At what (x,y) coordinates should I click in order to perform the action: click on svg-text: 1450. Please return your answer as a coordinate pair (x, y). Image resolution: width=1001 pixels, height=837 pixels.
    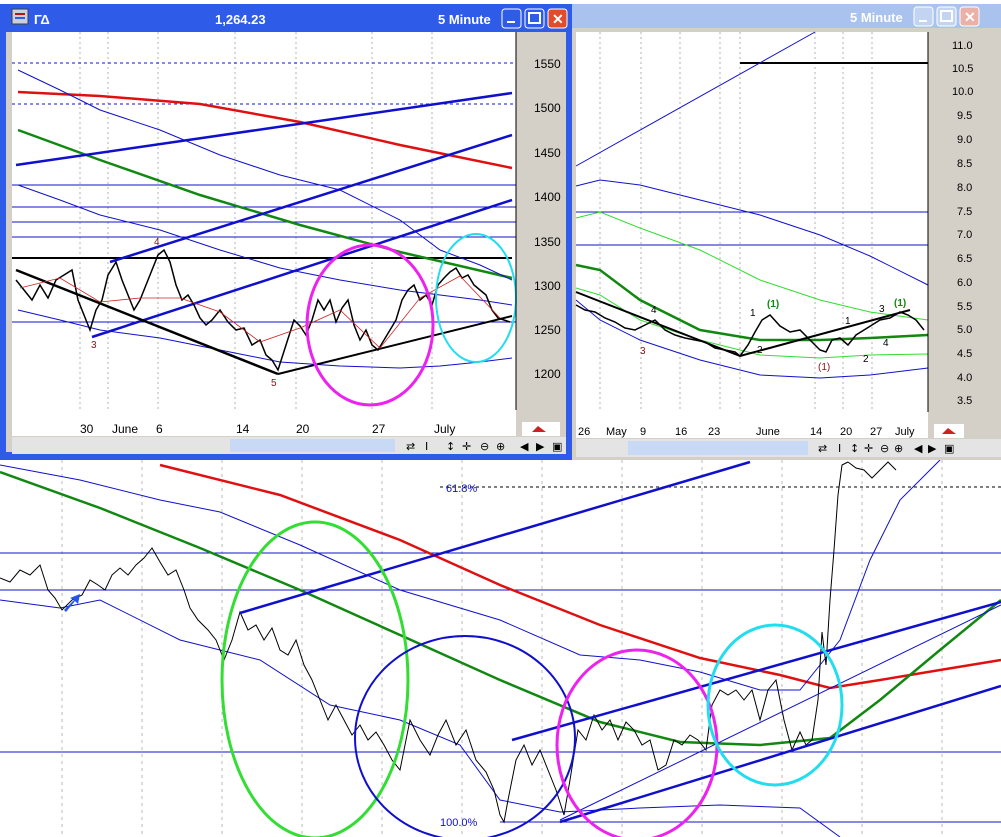
    Looking at the image, I should click on (547, 153).